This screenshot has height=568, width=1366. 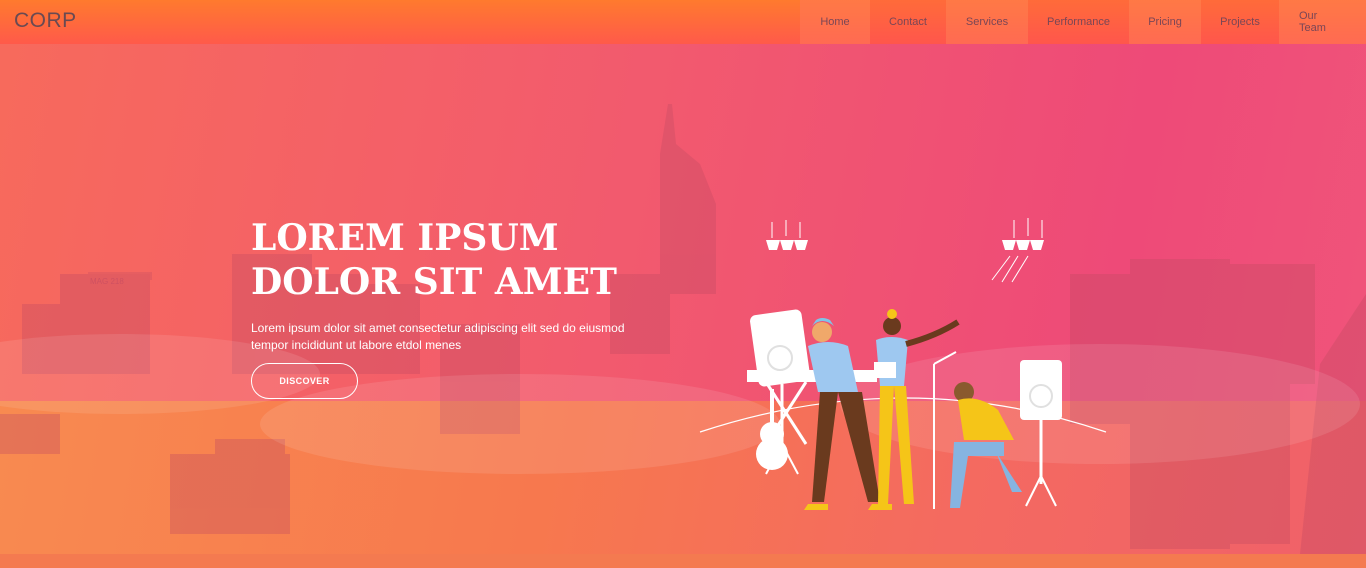 What do you see at coordinates (107, 281) in the screenshot?
I see `building-sign: MAG 218` at bounding box center [107, 281].